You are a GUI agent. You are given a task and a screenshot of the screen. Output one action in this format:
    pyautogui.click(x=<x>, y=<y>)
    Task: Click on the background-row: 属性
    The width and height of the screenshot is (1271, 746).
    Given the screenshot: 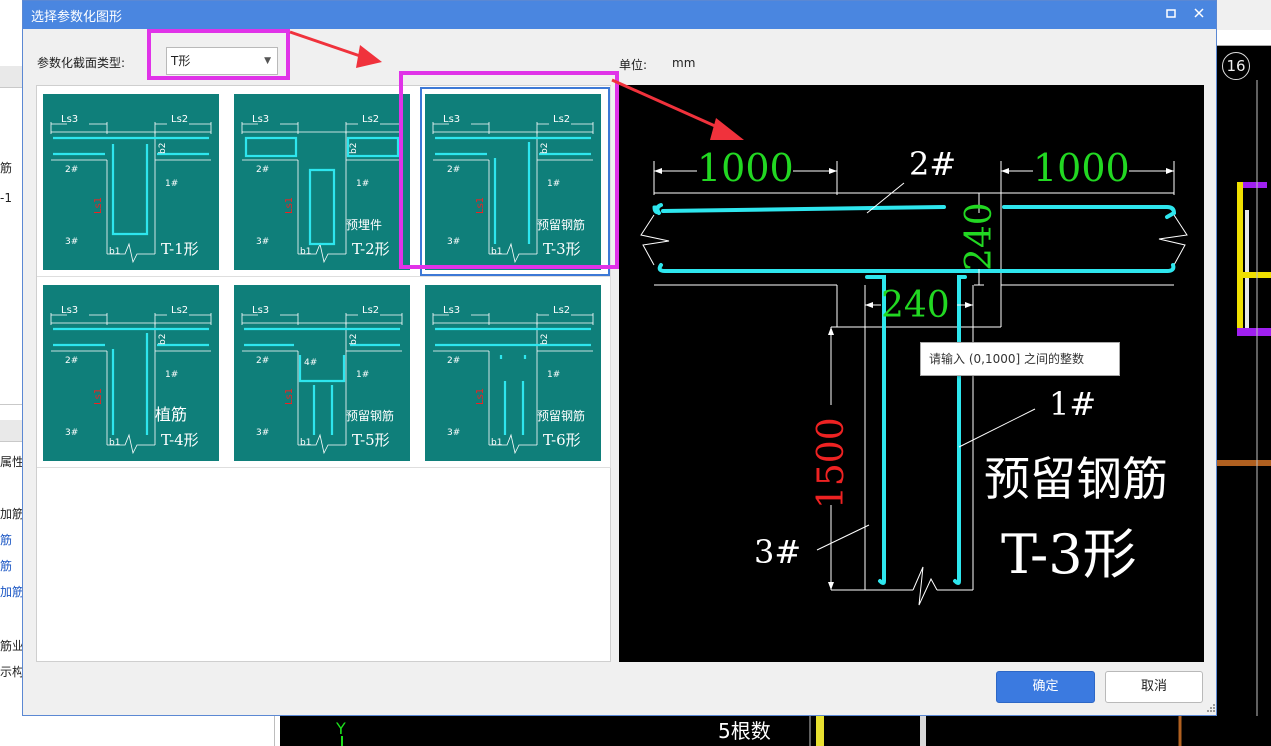 What is the action you would take?
    pyautogui.click(x=11, y=462)
    